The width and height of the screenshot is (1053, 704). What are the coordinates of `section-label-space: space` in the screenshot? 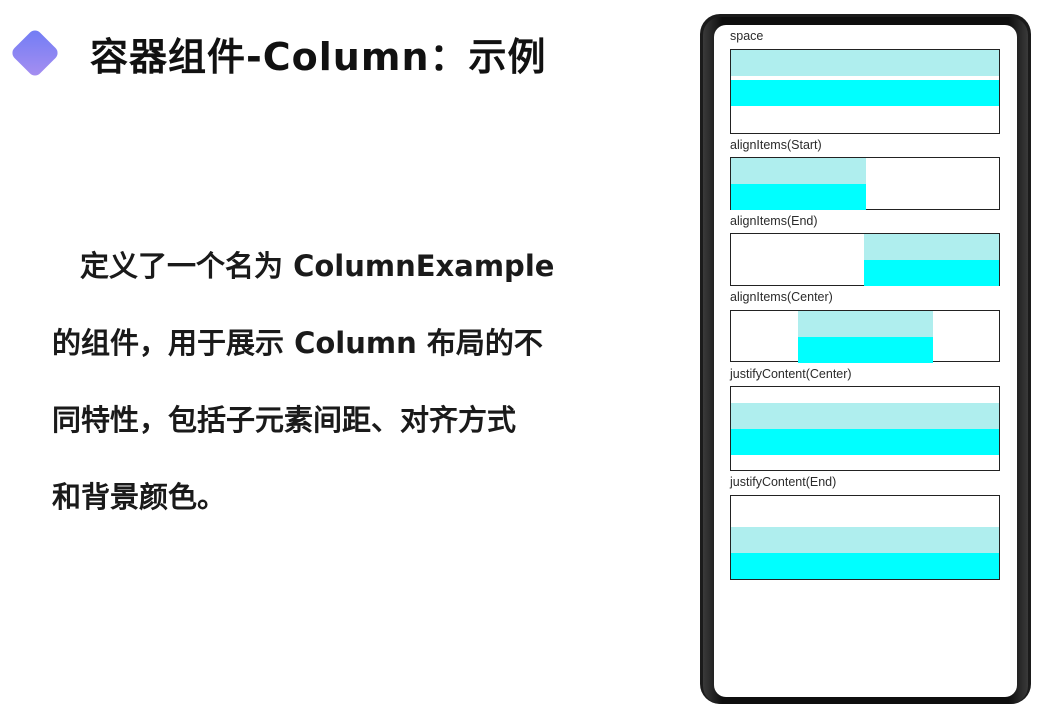 It's located at (747, 36).